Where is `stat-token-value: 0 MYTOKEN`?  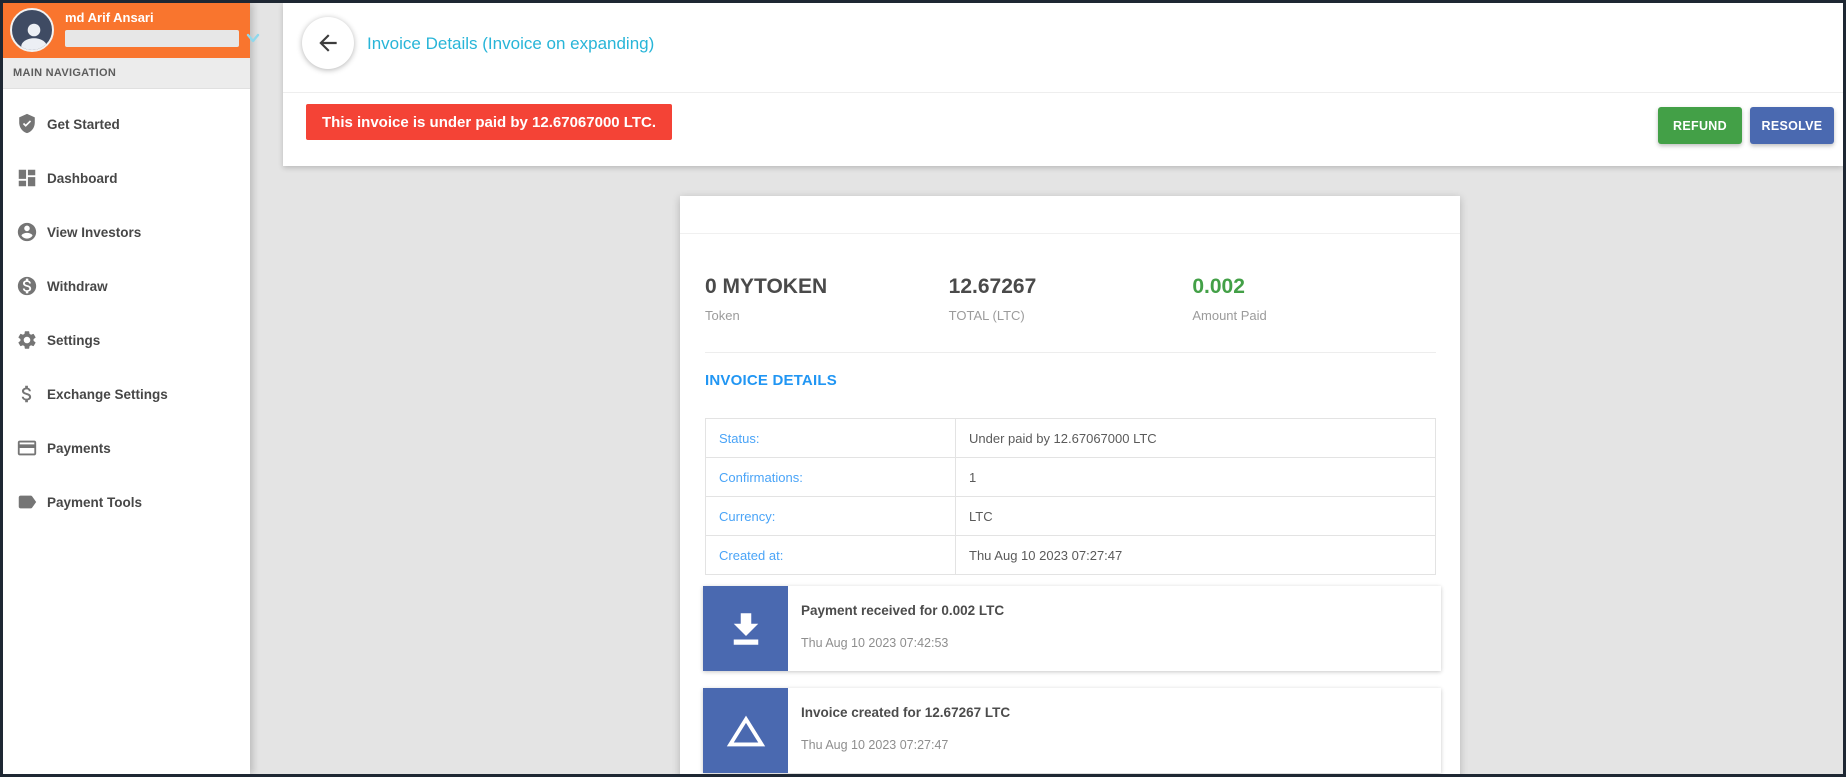 stat-token-value: 0 MYTOKEN is located at coordinates (766, 286).